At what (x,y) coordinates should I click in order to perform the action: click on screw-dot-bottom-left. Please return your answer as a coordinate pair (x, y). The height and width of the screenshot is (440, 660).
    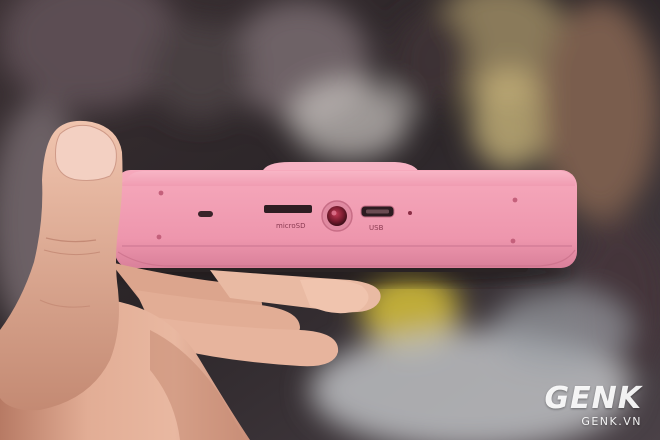
    Looking at the image, I should click on (159, 237).